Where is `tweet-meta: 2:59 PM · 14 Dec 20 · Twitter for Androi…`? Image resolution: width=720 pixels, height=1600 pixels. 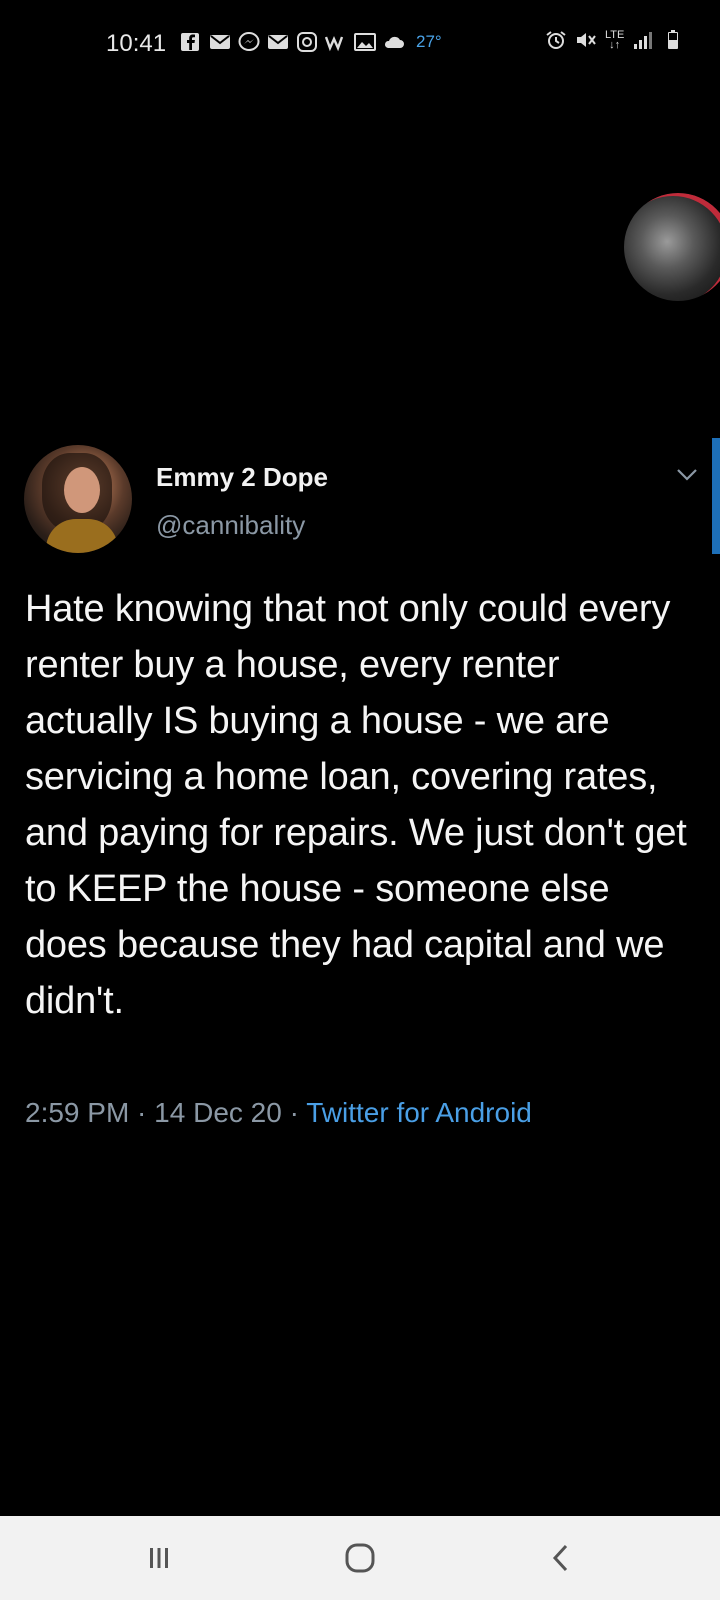 tweet-meta: 2:59 PM · 14 Dec 20 · Twitter for Androi… is located at coordinates (278, 1113).